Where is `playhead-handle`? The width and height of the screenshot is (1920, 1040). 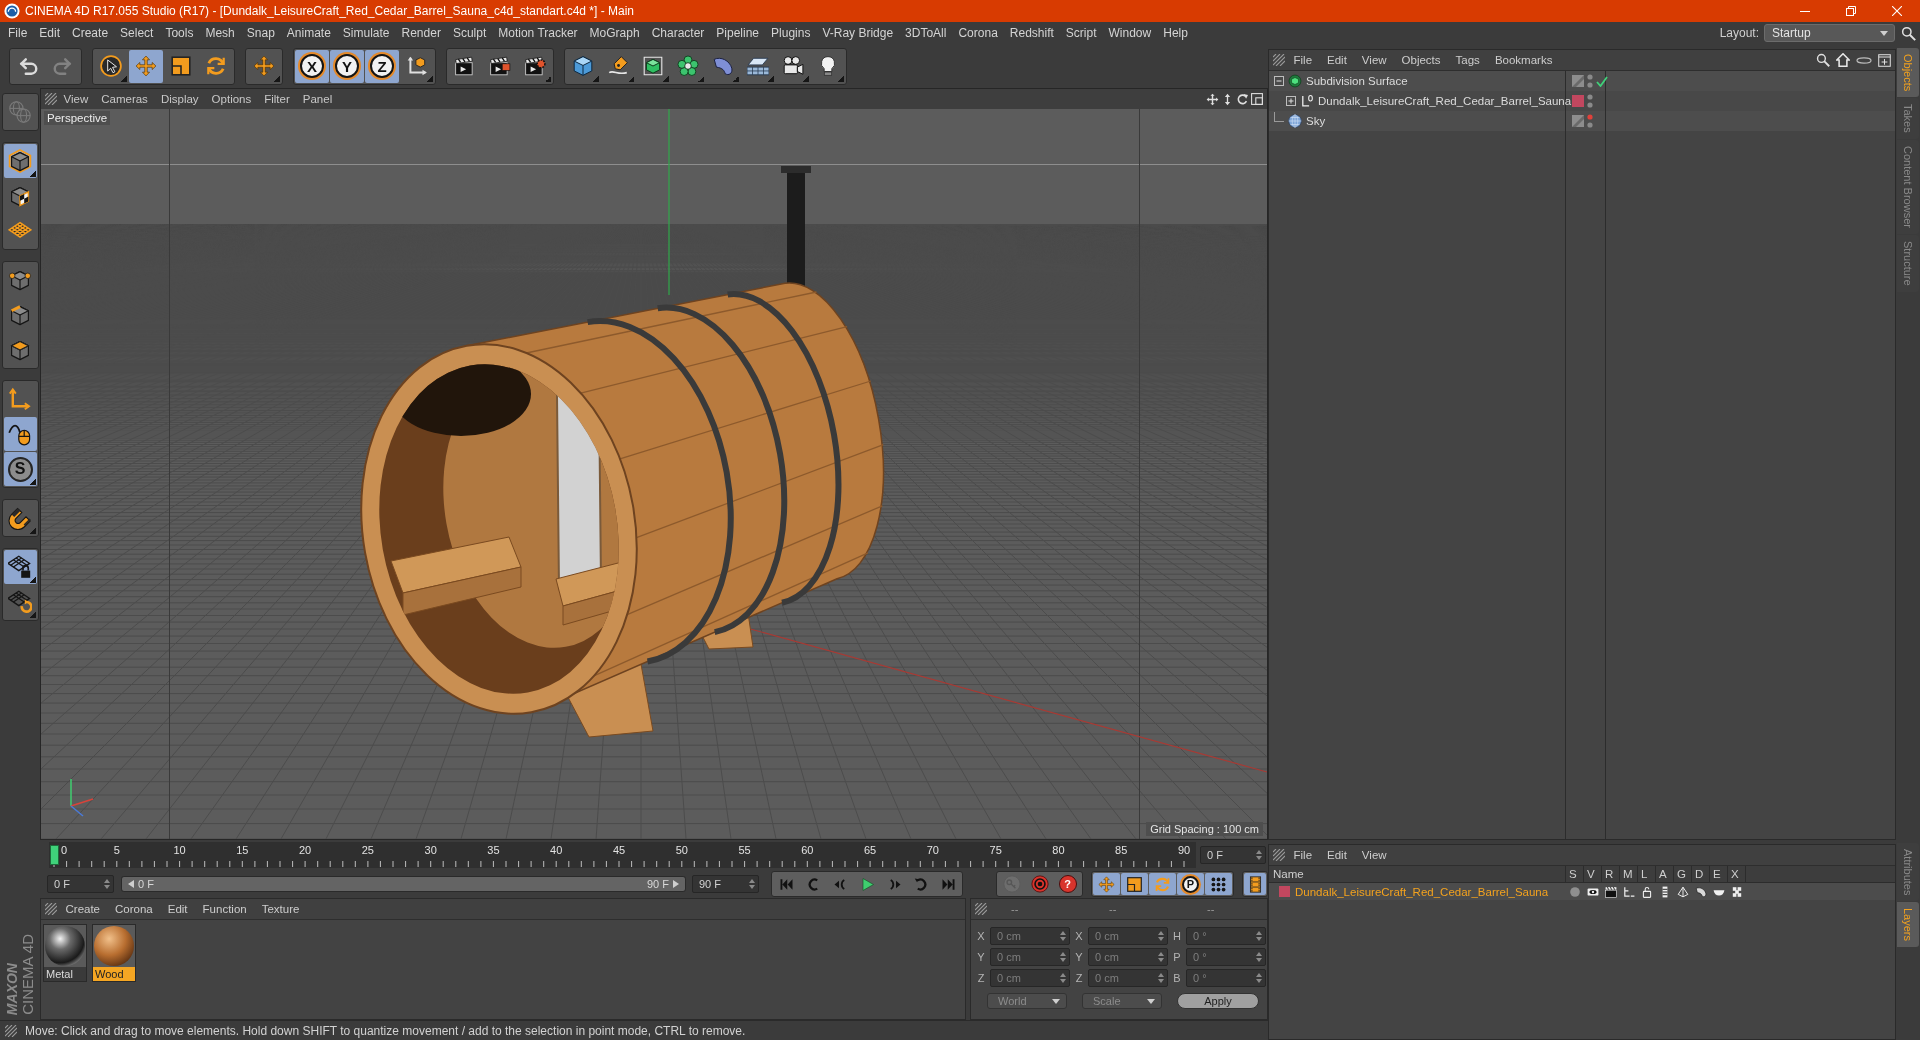
playhead-handle is located at coordinates (54, 855).